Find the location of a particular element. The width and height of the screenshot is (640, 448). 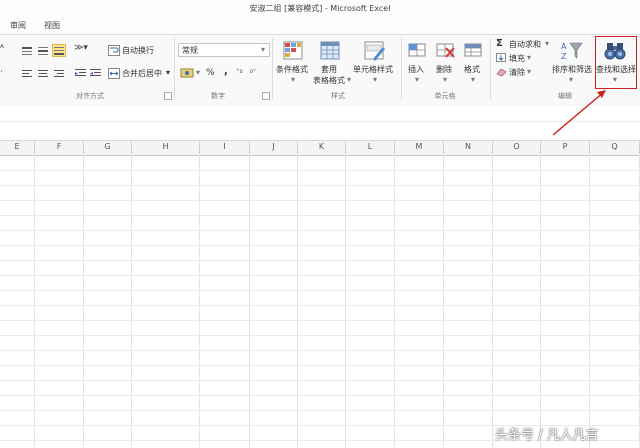

fill-label: 填充 is located at coordinates (517, 58).